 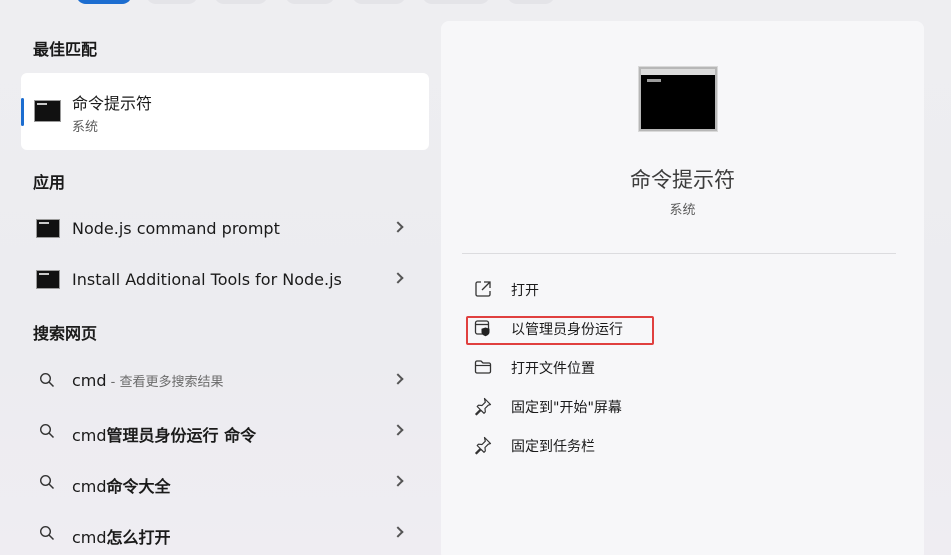 I want to click on section-apps: 应用, so click(x=49, y=182).